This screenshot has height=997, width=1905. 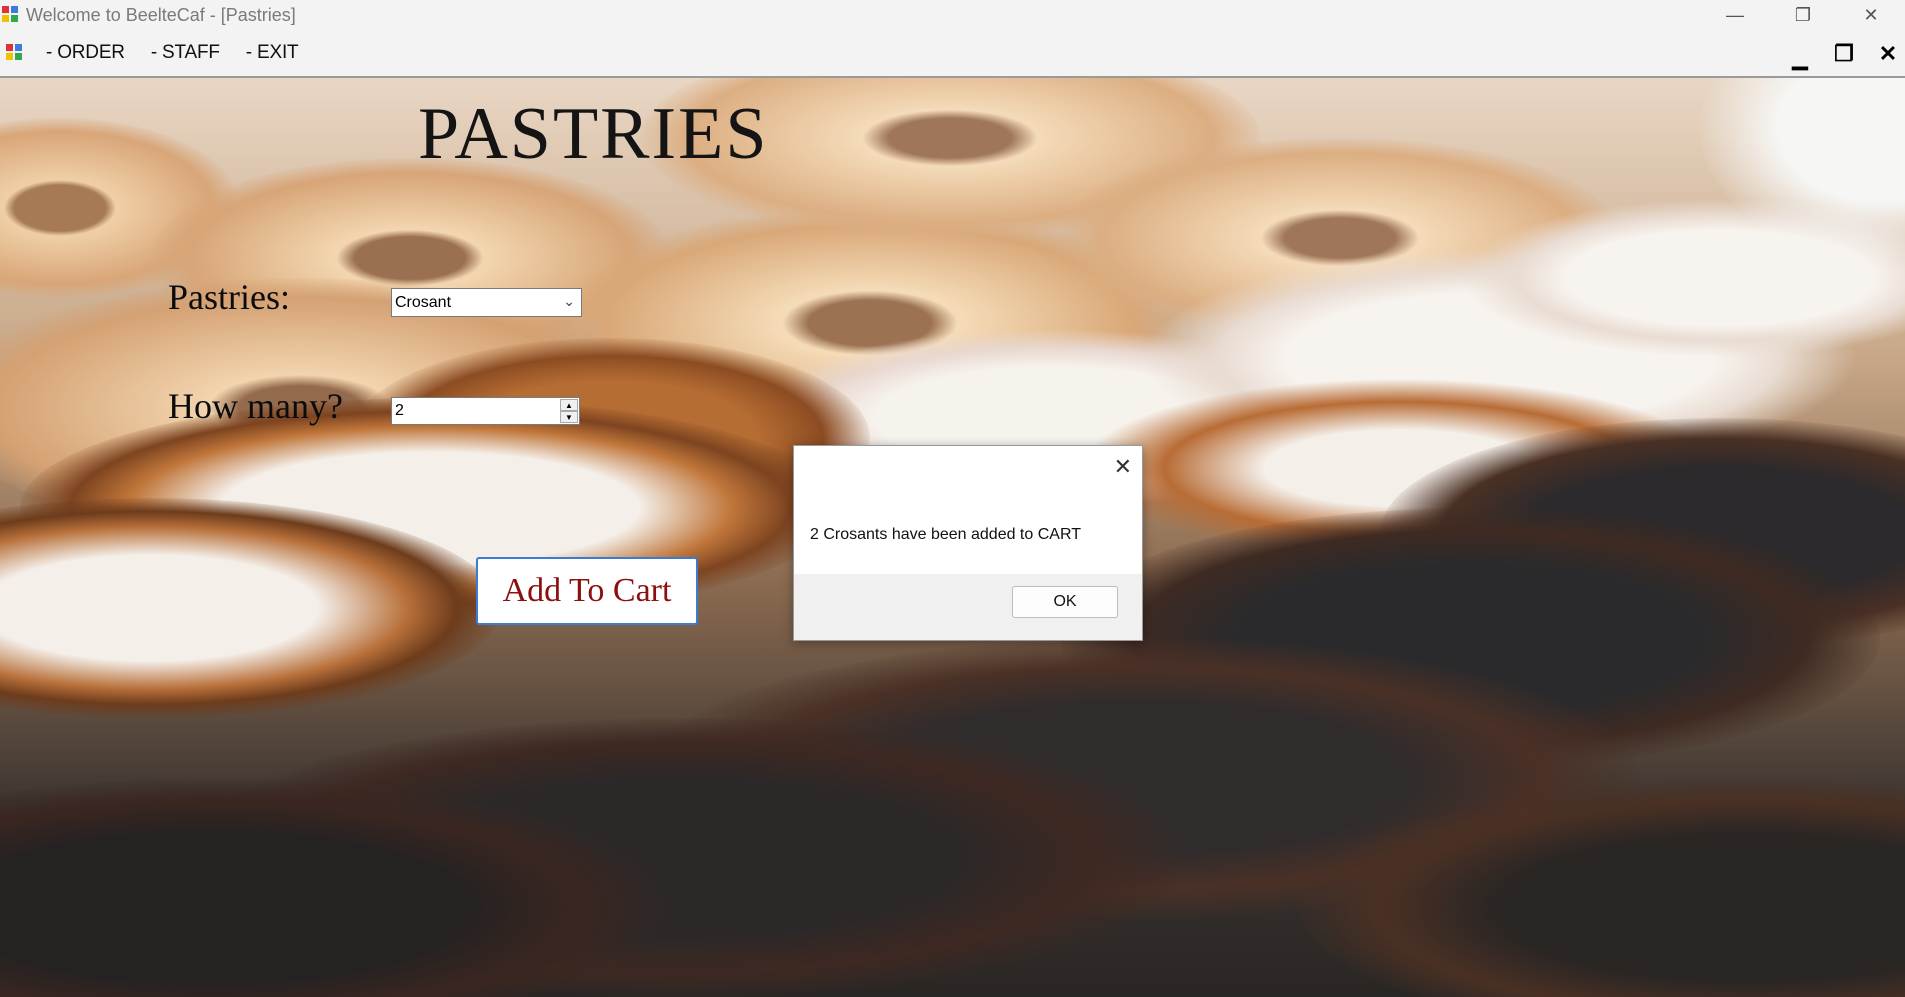 What do you see at coordinates (952, 15) in the screenshot?
I see `title-bar: Welcome to BeelteCaf - [Pastries] — ❐ ✕` at bounding box center [952, 15].